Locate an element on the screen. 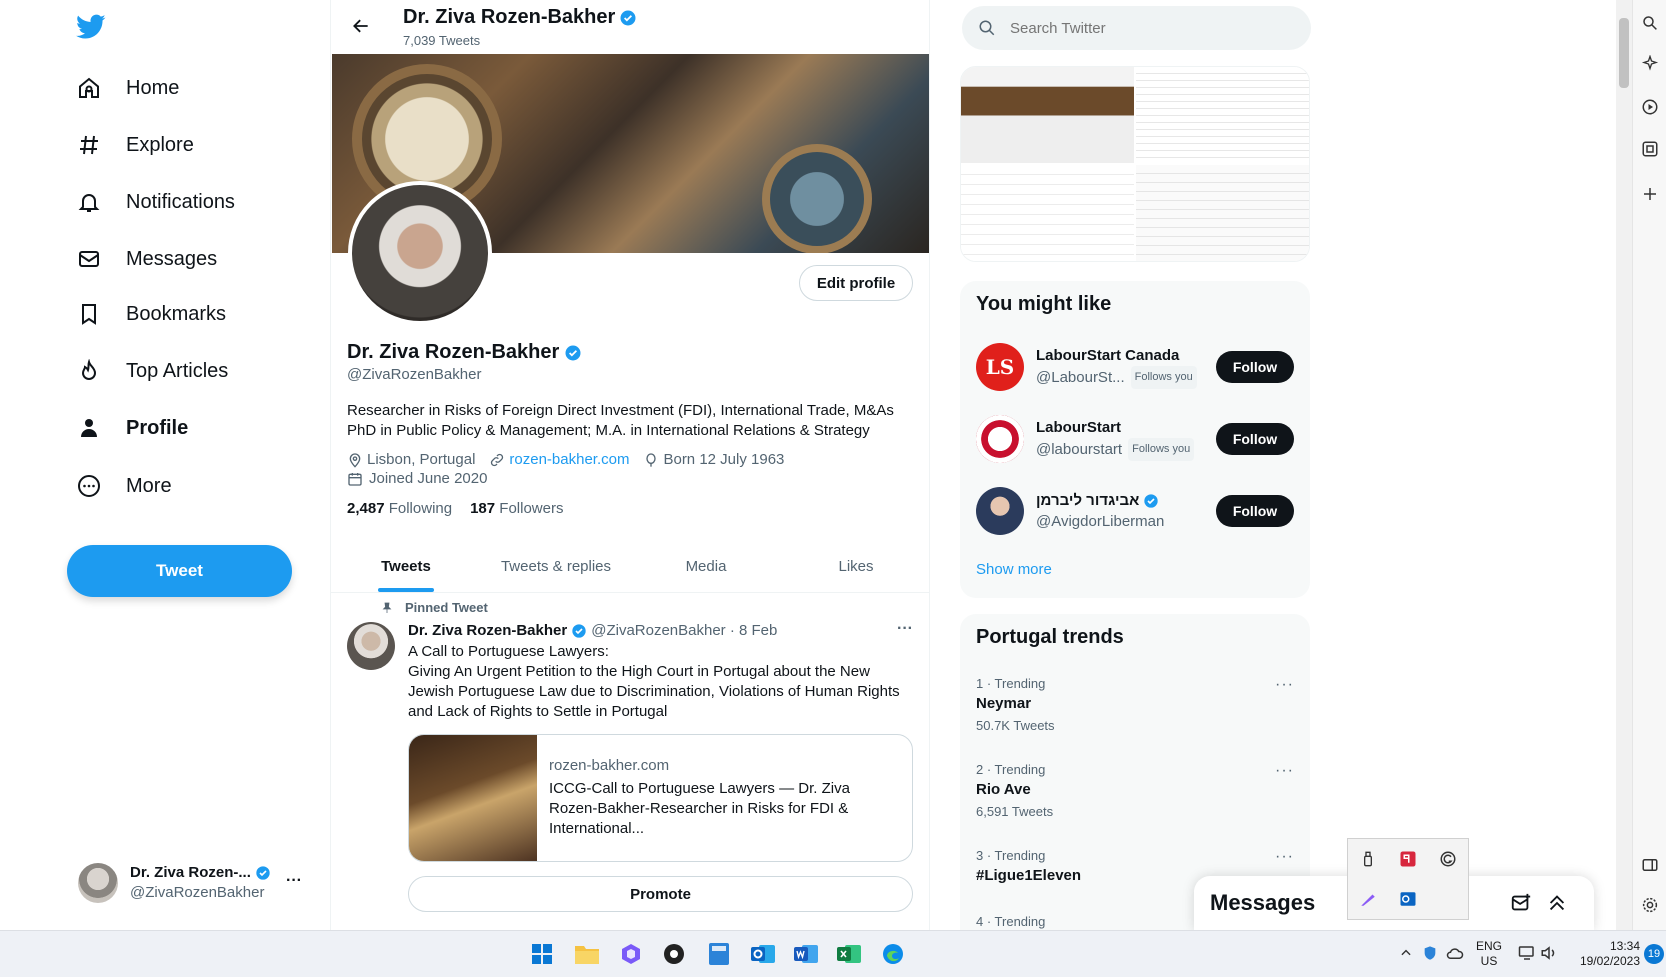 This screenshot has width=1666, height=977. network-icon is located at coordinates (1527, 953).